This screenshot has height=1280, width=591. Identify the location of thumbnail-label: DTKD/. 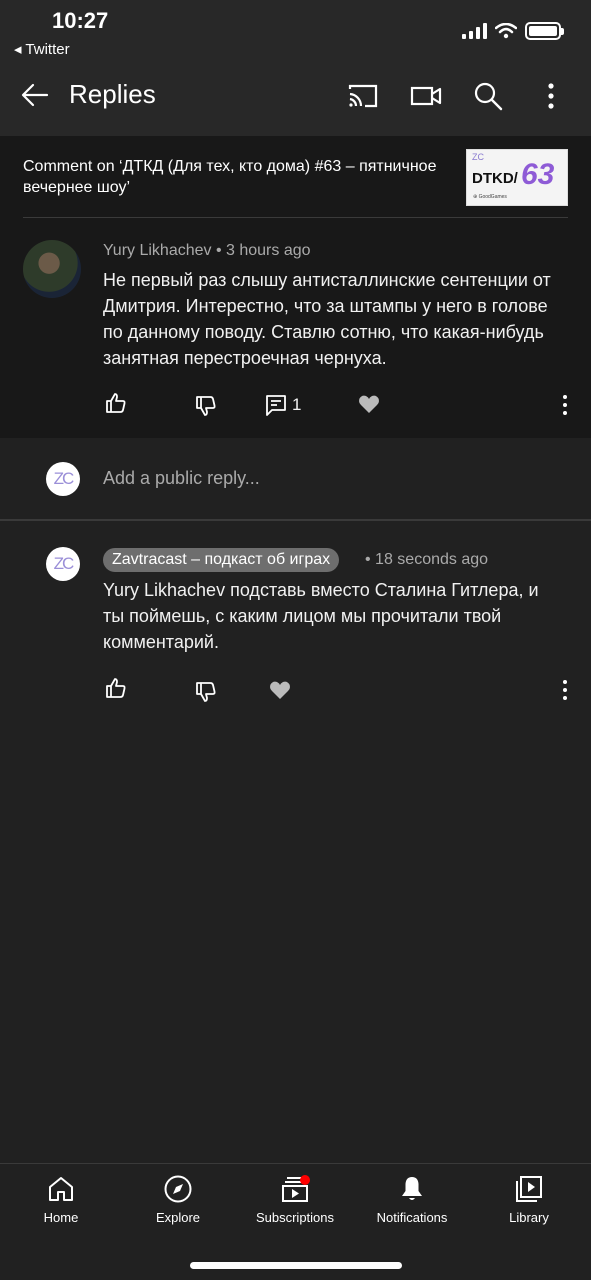
(495, 178).